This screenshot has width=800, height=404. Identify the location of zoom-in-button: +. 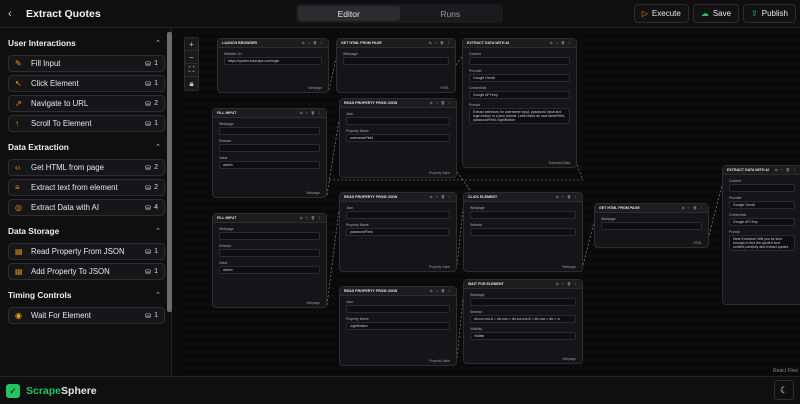
(191, 44).